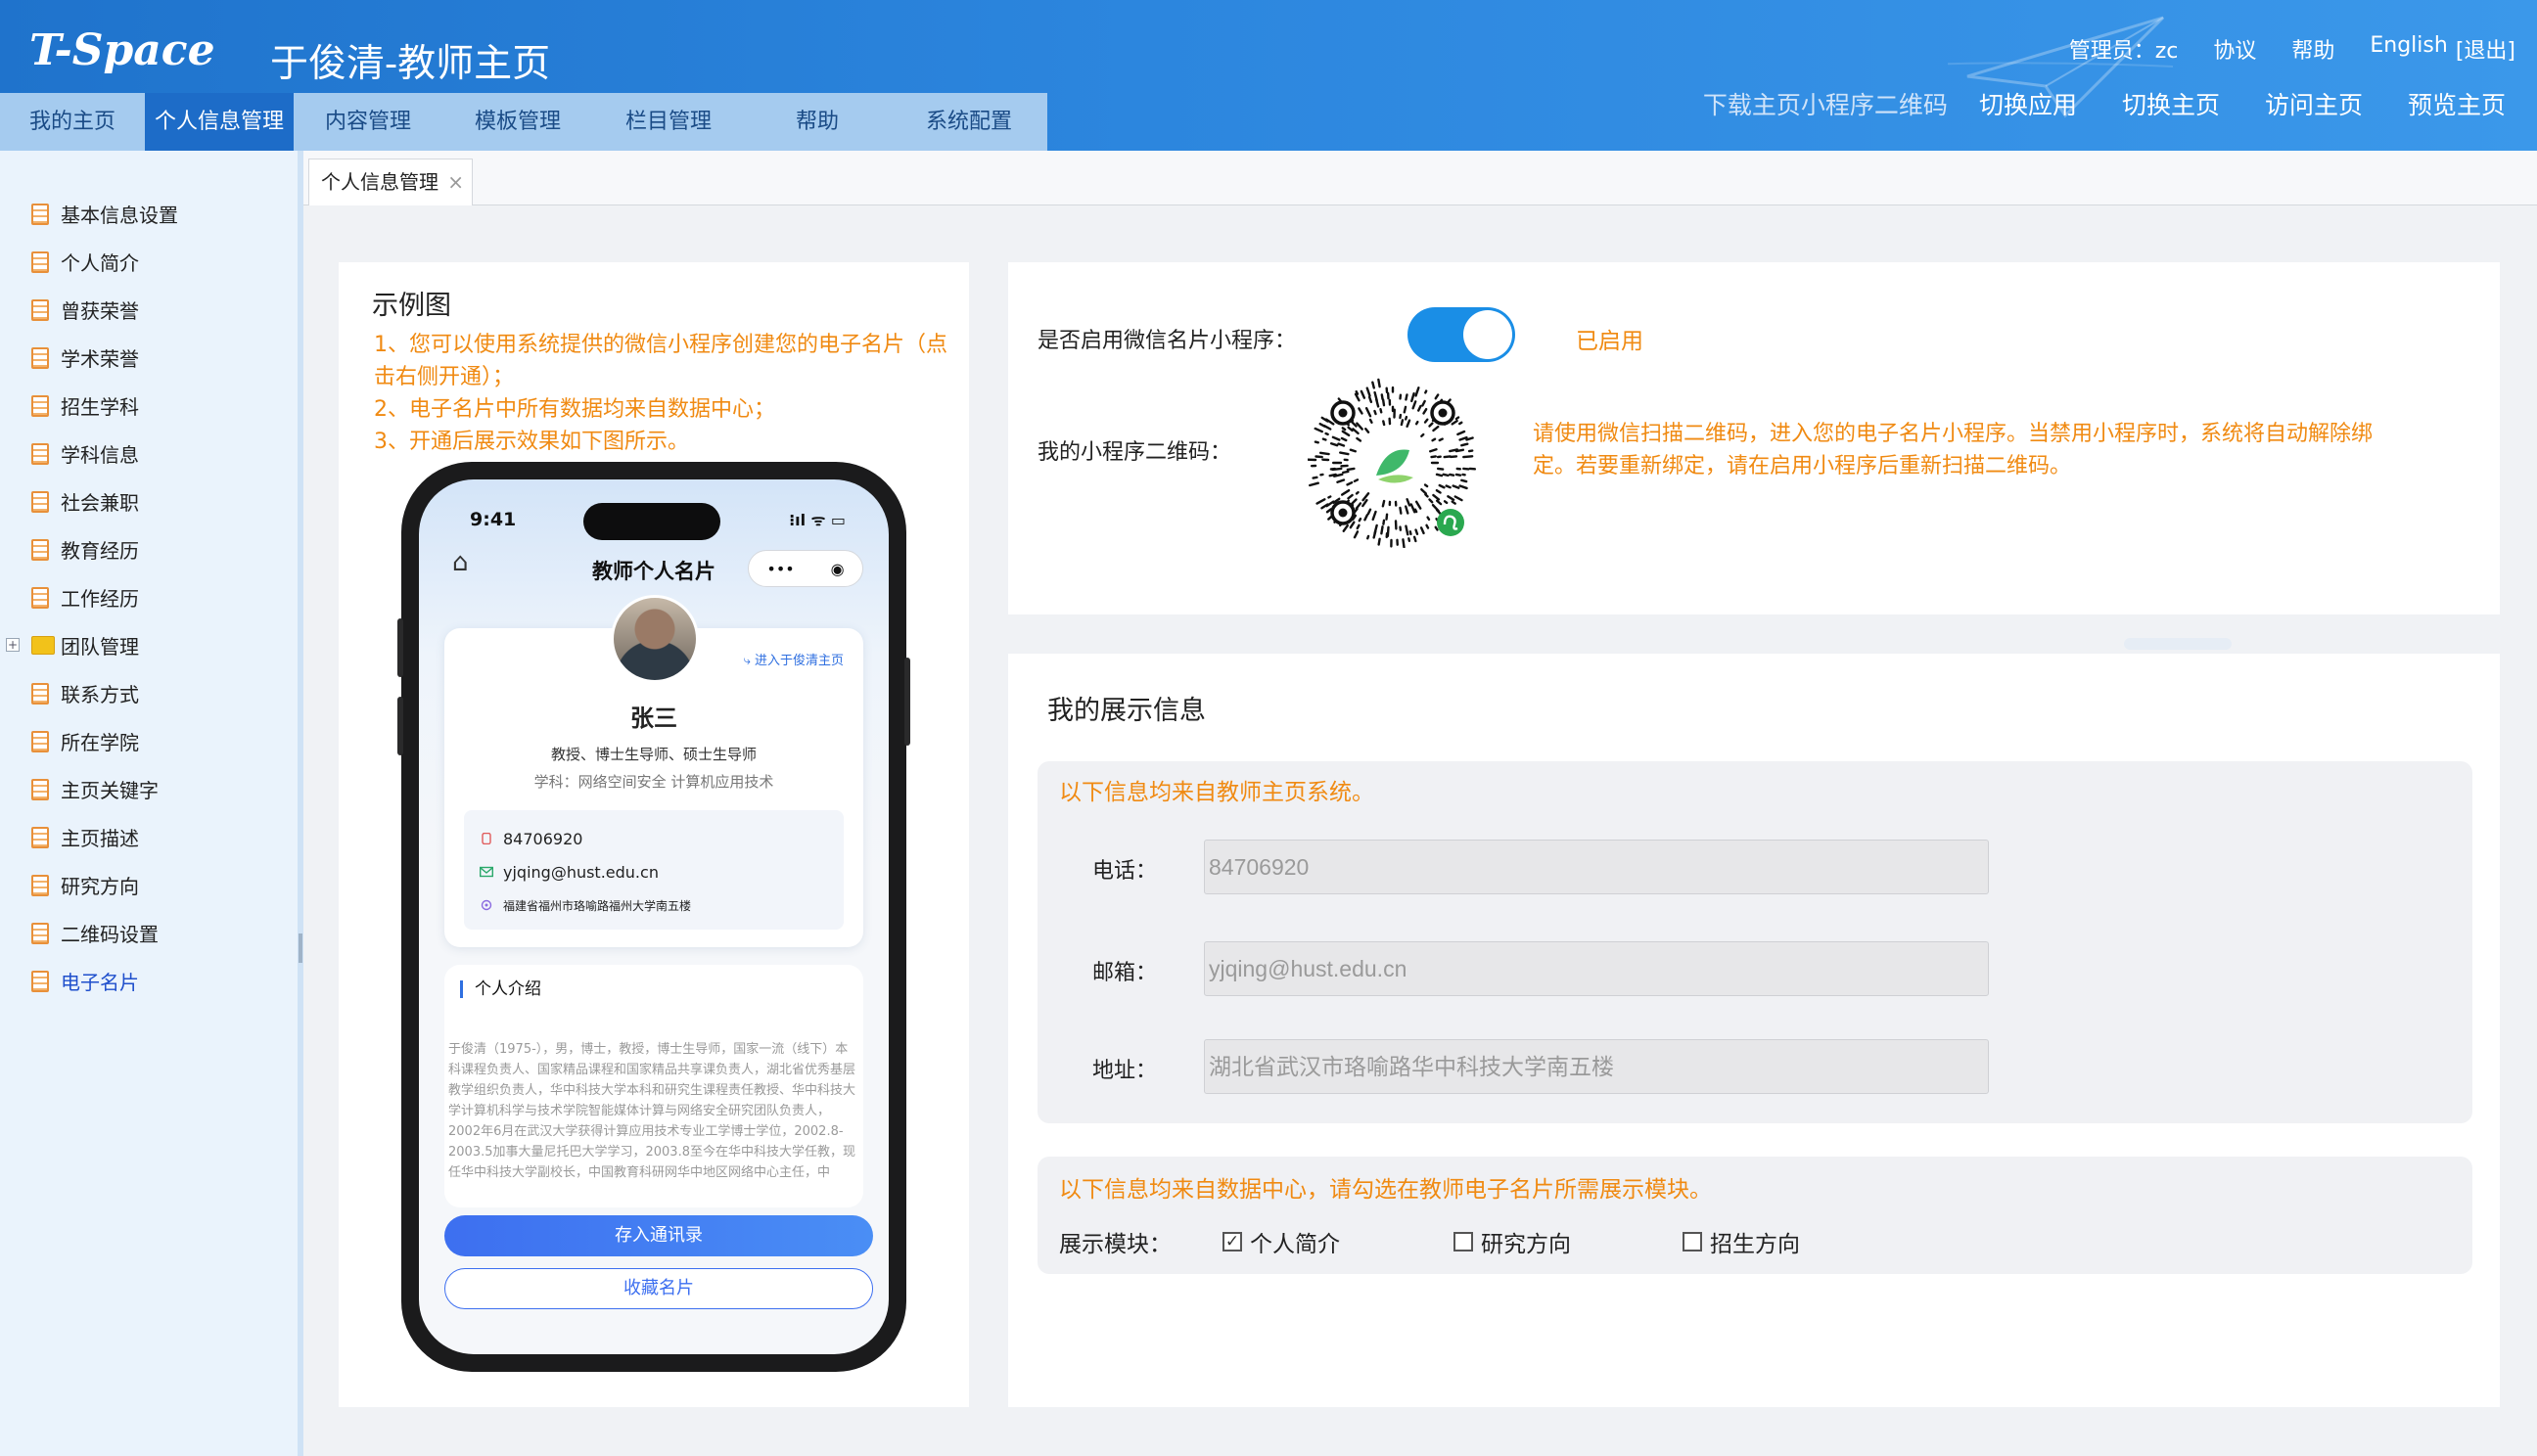 This screenshot has height=1456, width=2537. I want to click on sidebar-item-subject-info: 学科信息, so click(149, 454).